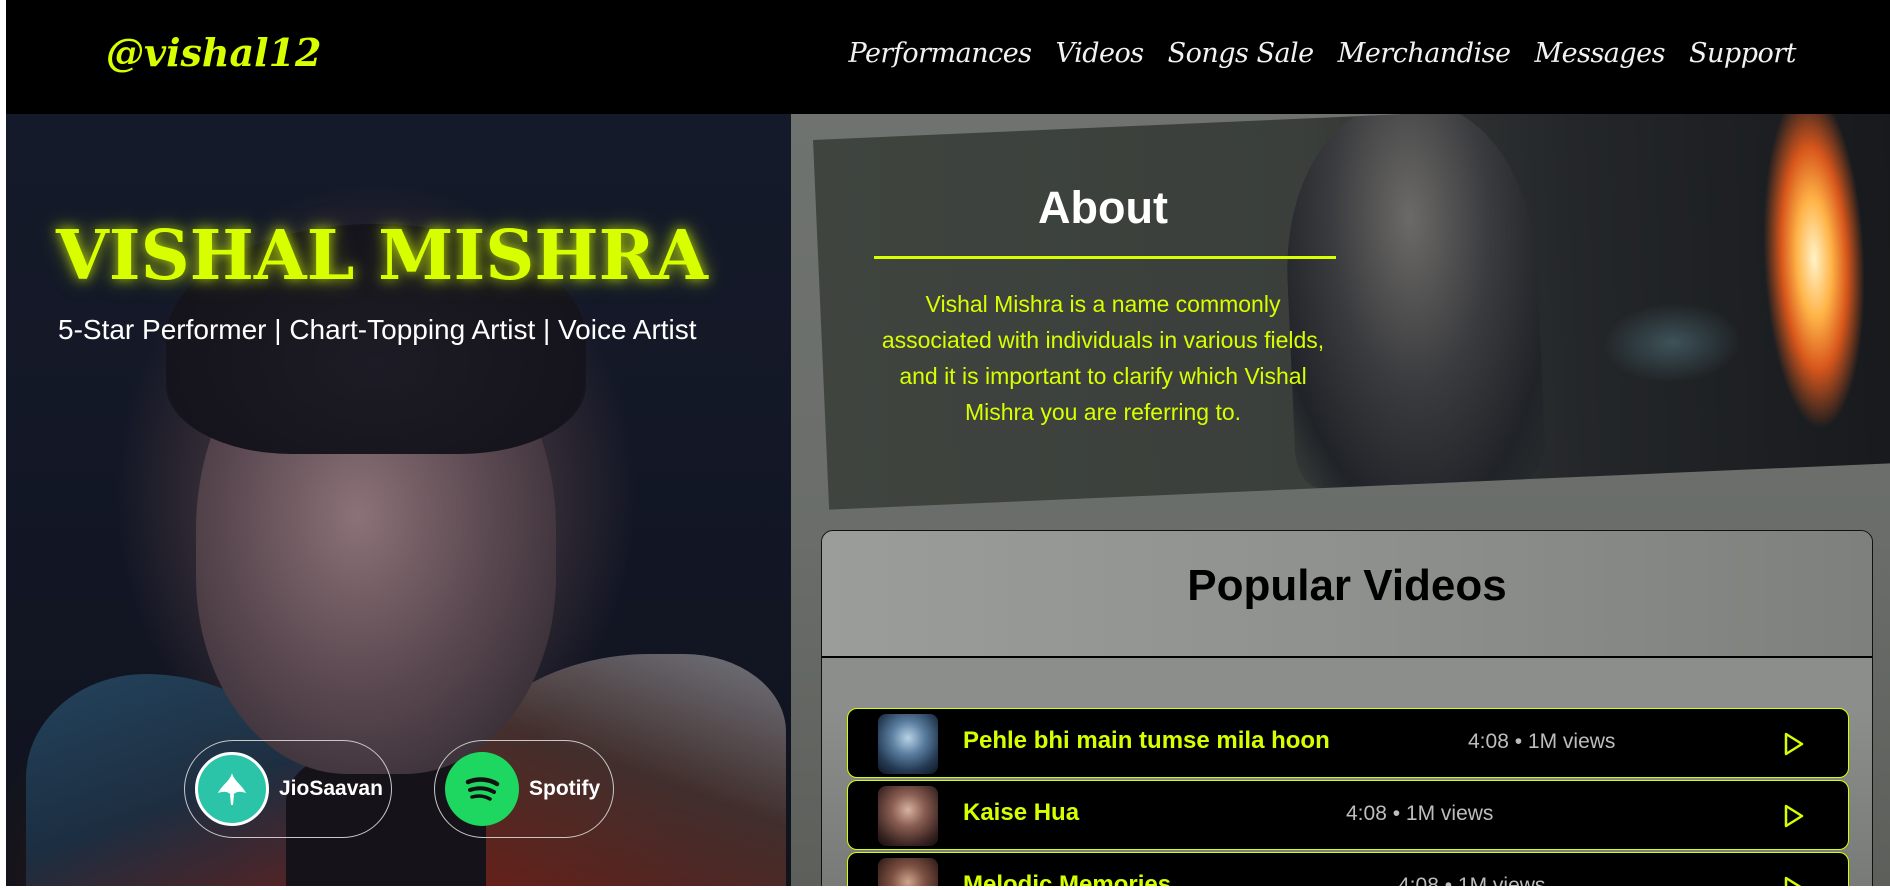 The image size is (1890, 890). What do you see at coordinates (565, 788) in the screenshot?
I see `spotify-label: Spotify` at bounding box center [565, 788].